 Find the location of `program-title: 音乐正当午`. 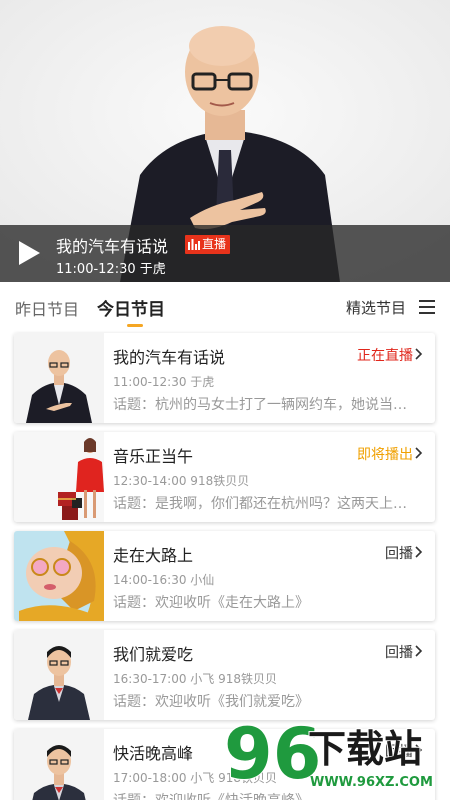

program-title: 音乐正当午 is located at coordinates (153, 456).